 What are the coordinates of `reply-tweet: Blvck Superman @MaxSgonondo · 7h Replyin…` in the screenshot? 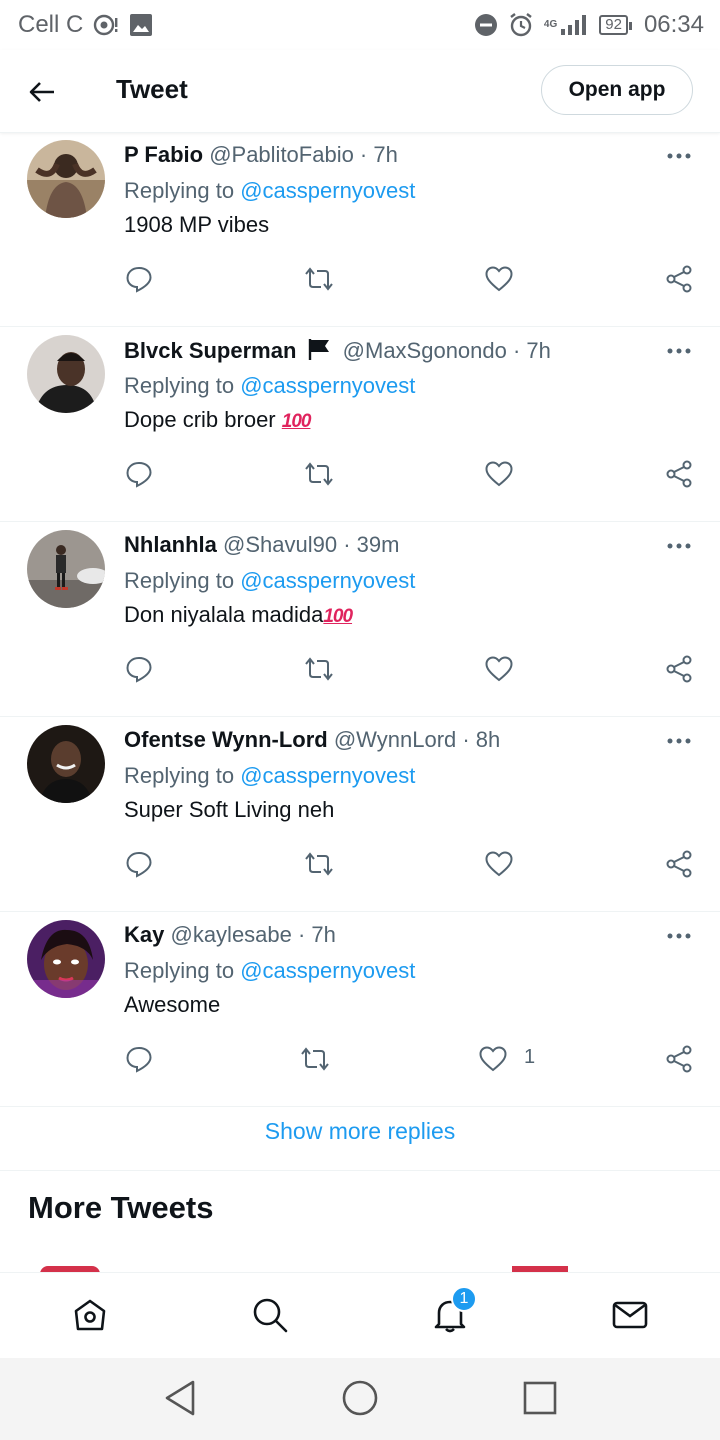 It's located at (360, 424).